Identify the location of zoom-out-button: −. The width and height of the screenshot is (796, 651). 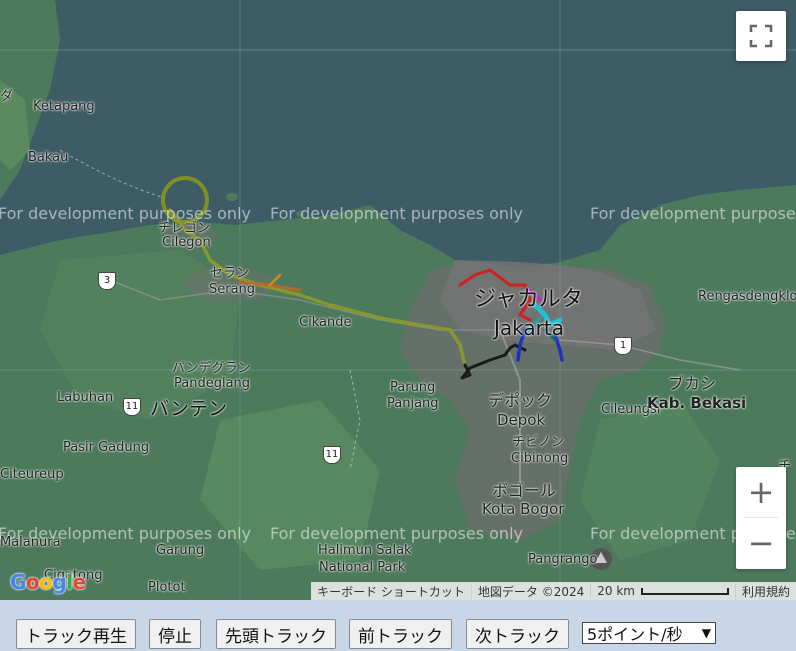
(761, 543).